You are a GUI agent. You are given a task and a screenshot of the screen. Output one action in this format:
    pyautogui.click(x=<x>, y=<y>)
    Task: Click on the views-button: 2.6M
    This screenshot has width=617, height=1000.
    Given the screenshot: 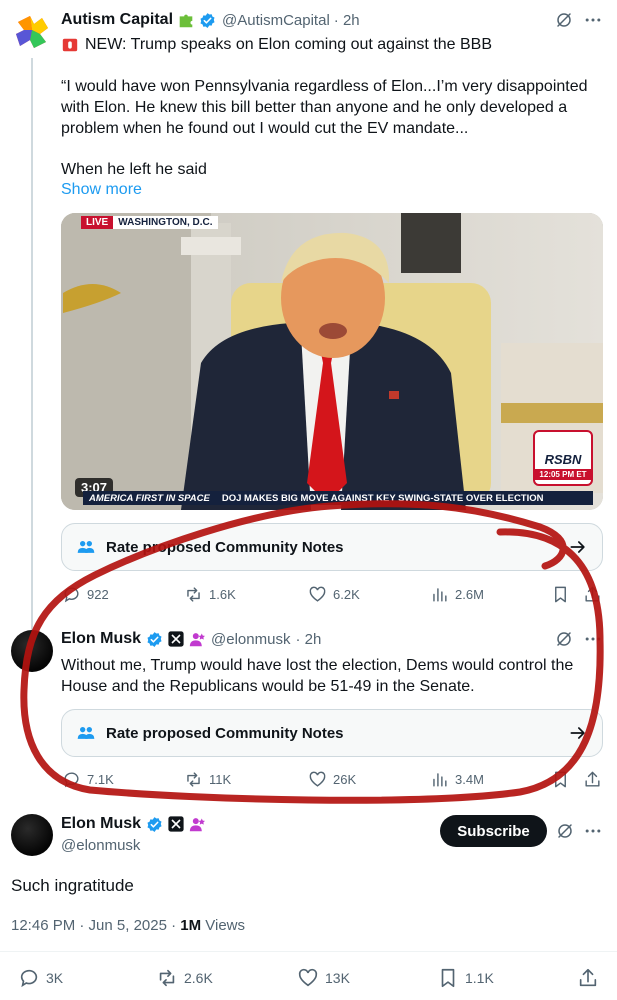 What is the action you would take?
    pyautogui.click(x=457, y=594)
    